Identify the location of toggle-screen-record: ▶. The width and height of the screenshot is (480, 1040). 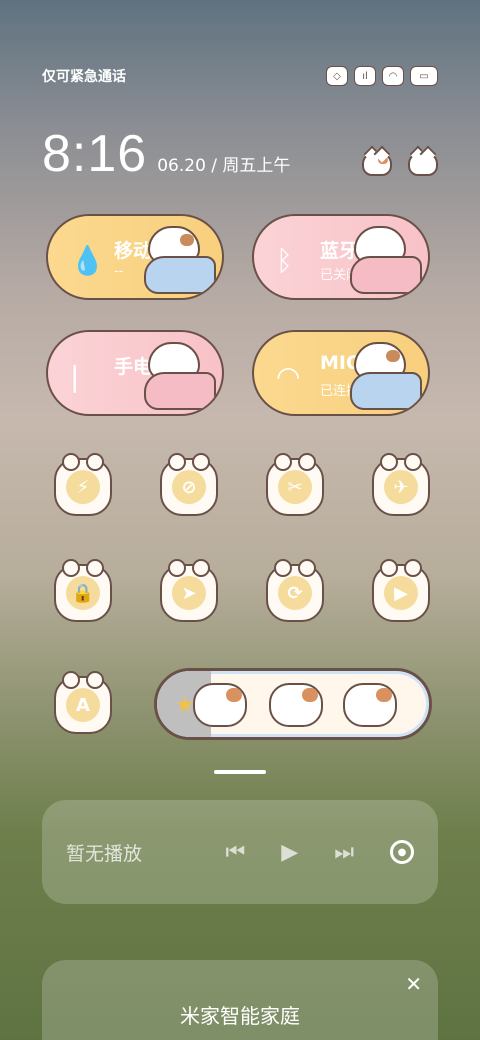
(401, 590).